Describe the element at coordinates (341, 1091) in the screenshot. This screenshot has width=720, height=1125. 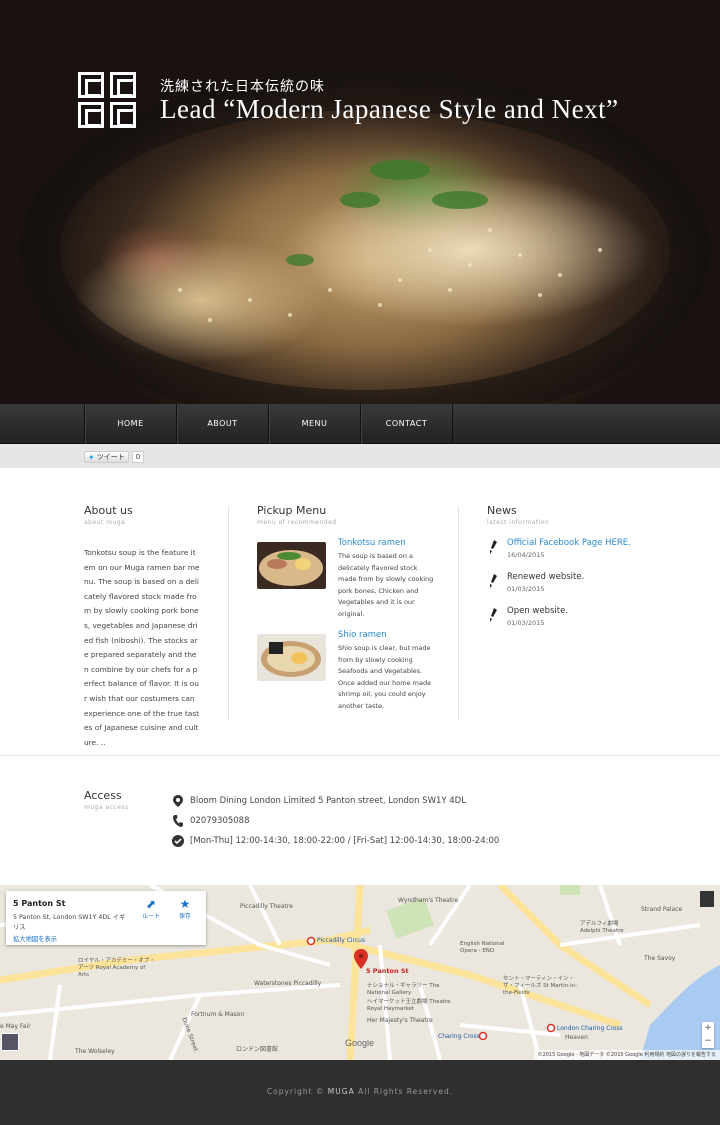
I see `copyright-brand: MUGA` at that location.